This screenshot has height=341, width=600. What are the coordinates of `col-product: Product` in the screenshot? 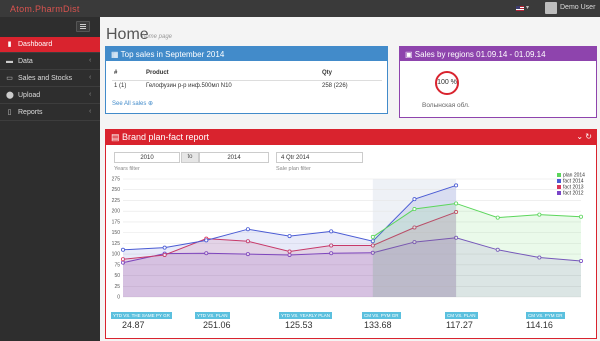 It's located at (232, 74).